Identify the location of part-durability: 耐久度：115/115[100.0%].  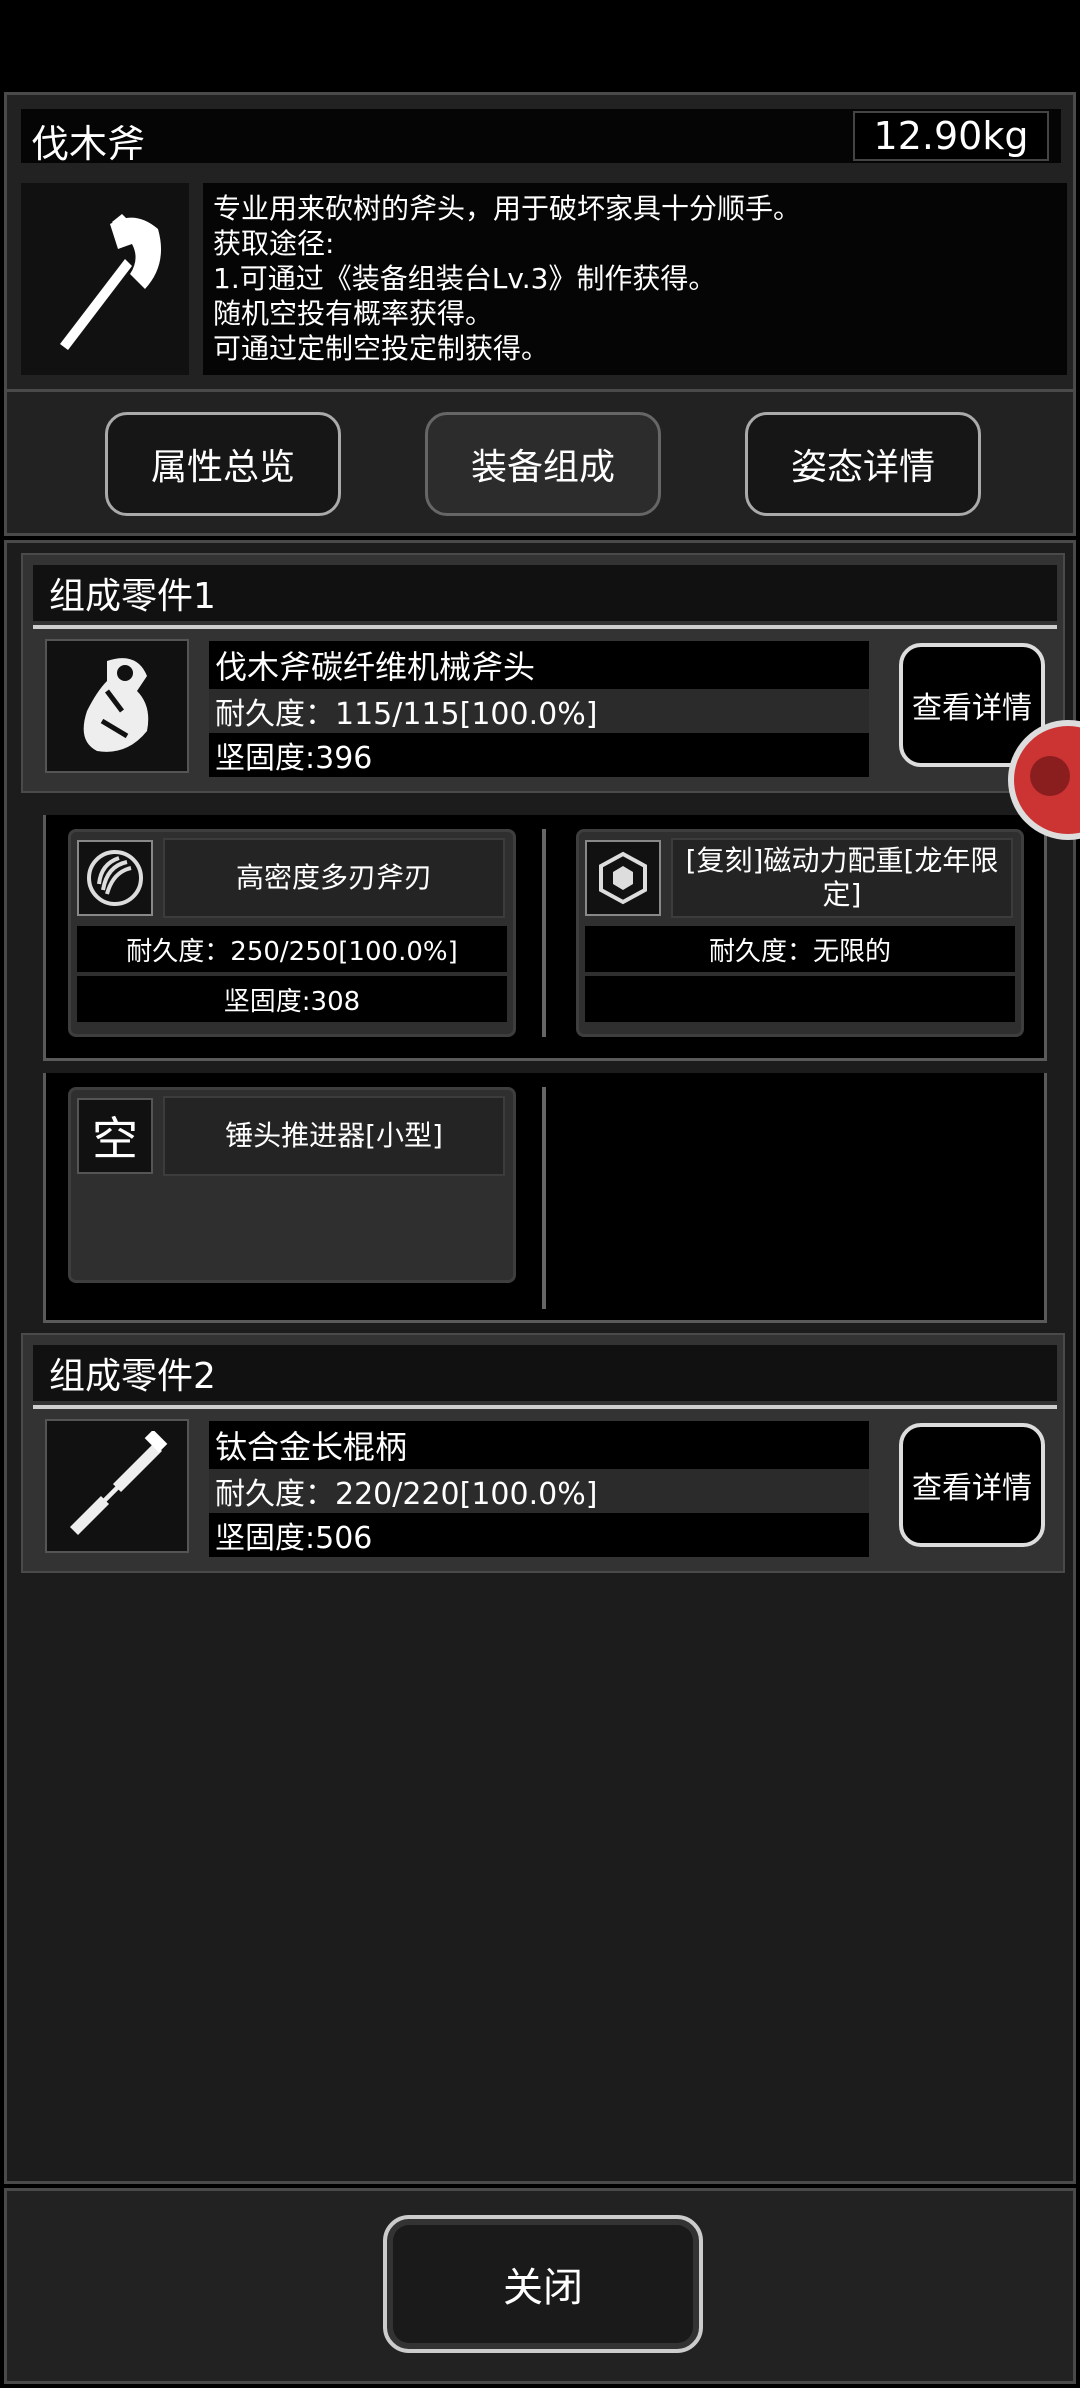
(539, 711).